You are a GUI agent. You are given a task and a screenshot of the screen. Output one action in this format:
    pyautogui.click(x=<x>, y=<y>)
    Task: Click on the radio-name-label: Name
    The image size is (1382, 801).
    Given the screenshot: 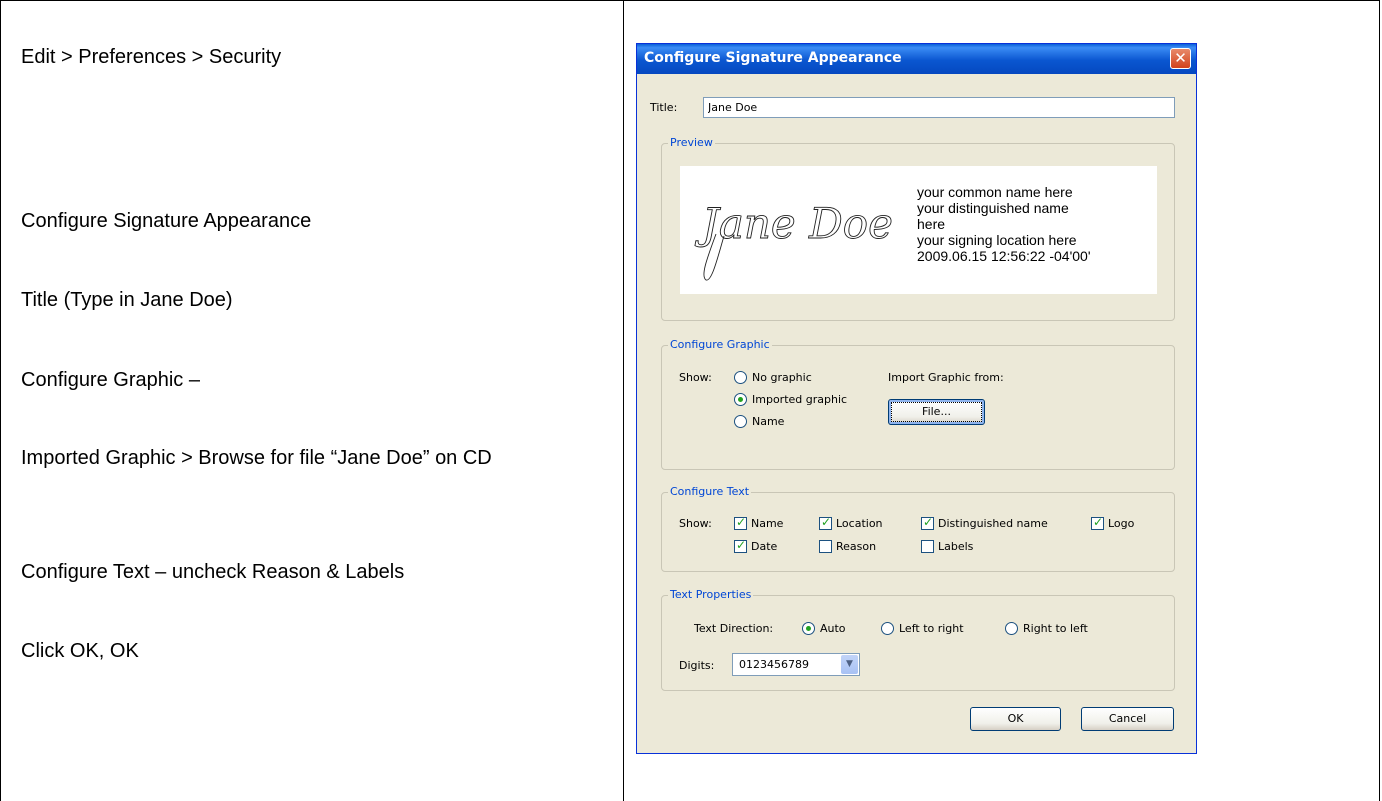 What is the action you would take?
    pyautogui.click(x=768, y=421)
    